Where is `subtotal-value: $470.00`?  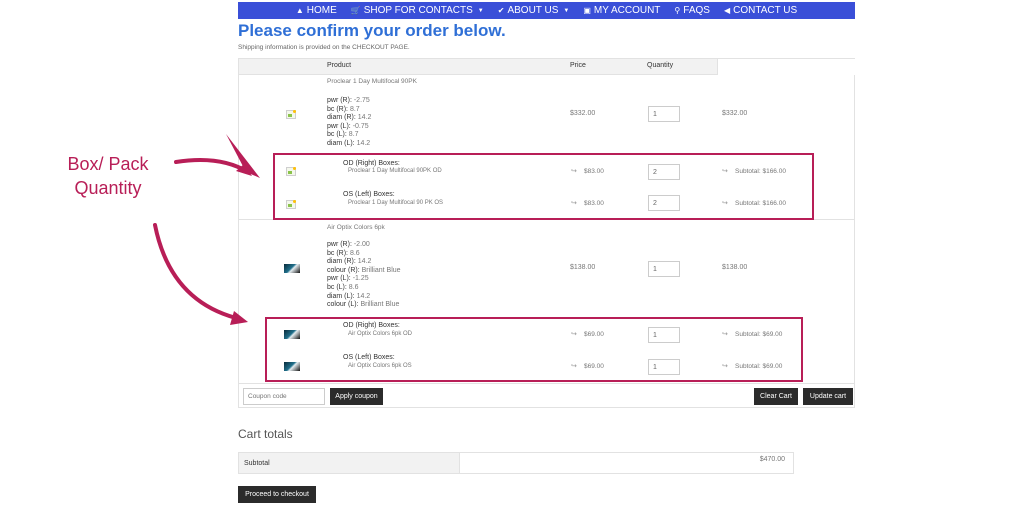
subtotal-value: $470.00 is located at coordinates (772, 459).